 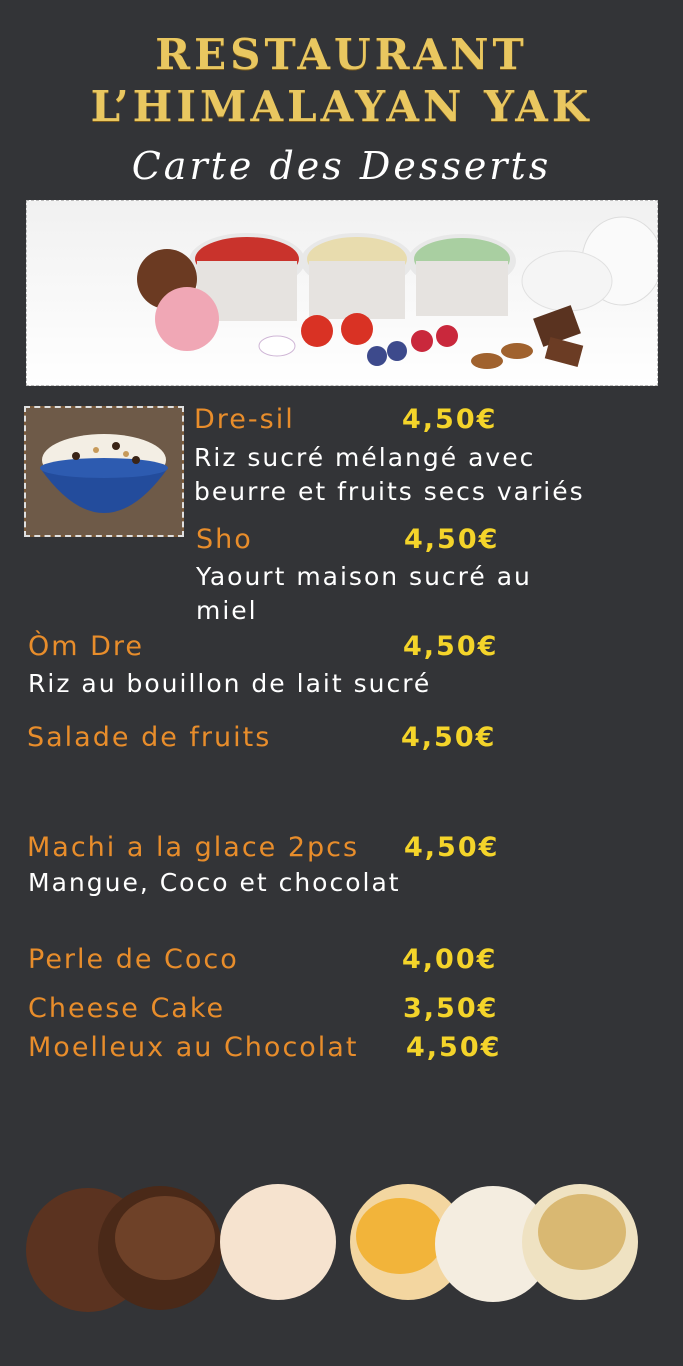 What do you see at coordinates (341, 54) in the screenshot?
I see `restaurant-title-line1: RESTAURANT` at bounding box center [341, 54].